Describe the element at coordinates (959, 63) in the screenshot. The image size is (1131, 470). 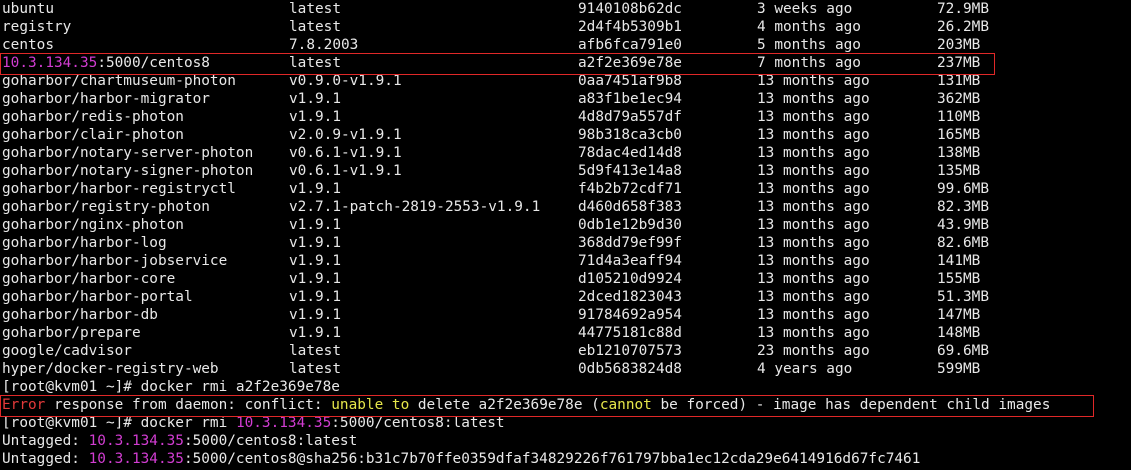
I see `size-cell: 237MB` at that location.